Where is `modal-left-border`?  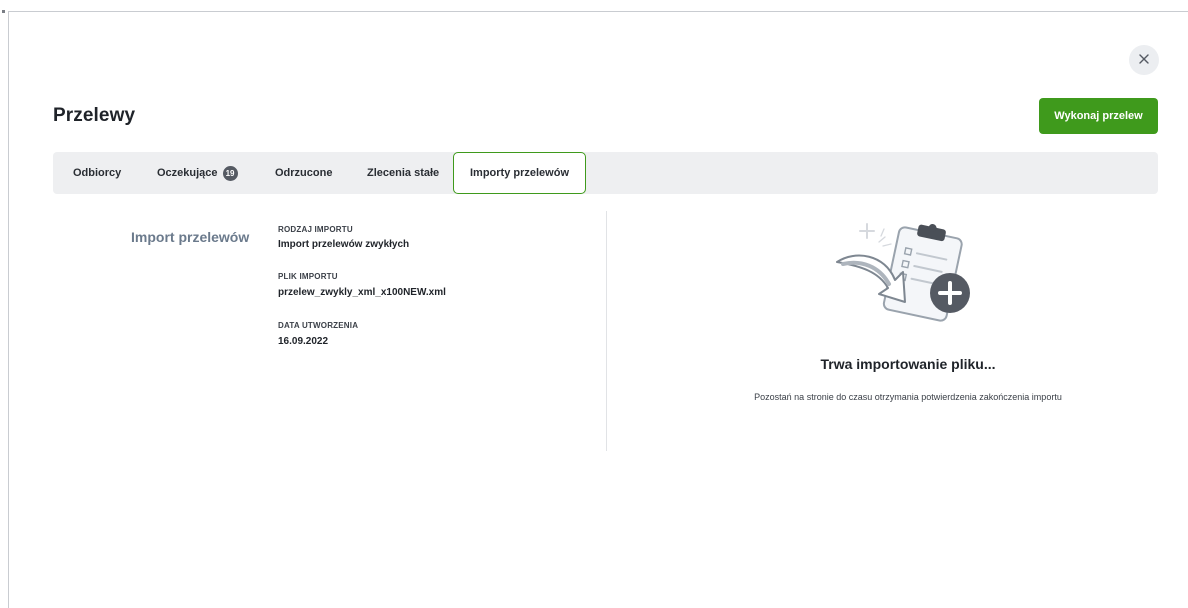
modal-left-border is located at coordinates (8, 309).